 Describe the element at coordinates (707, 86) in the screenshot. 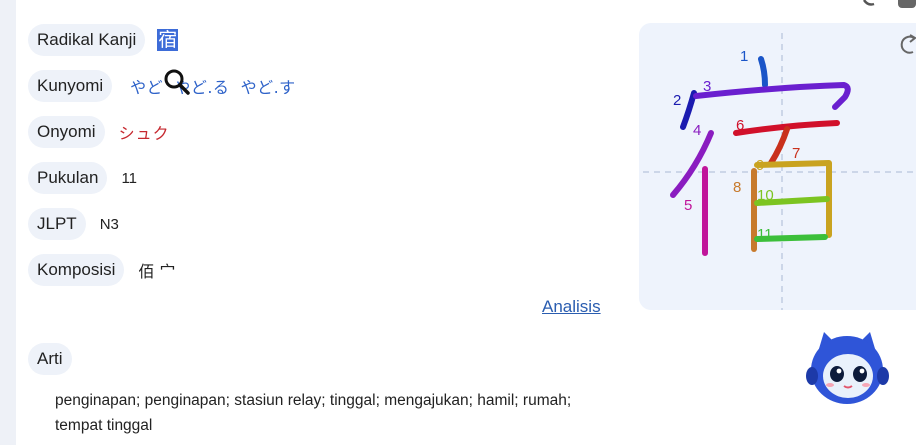

I see `stroke-number-3: 3` at that location.